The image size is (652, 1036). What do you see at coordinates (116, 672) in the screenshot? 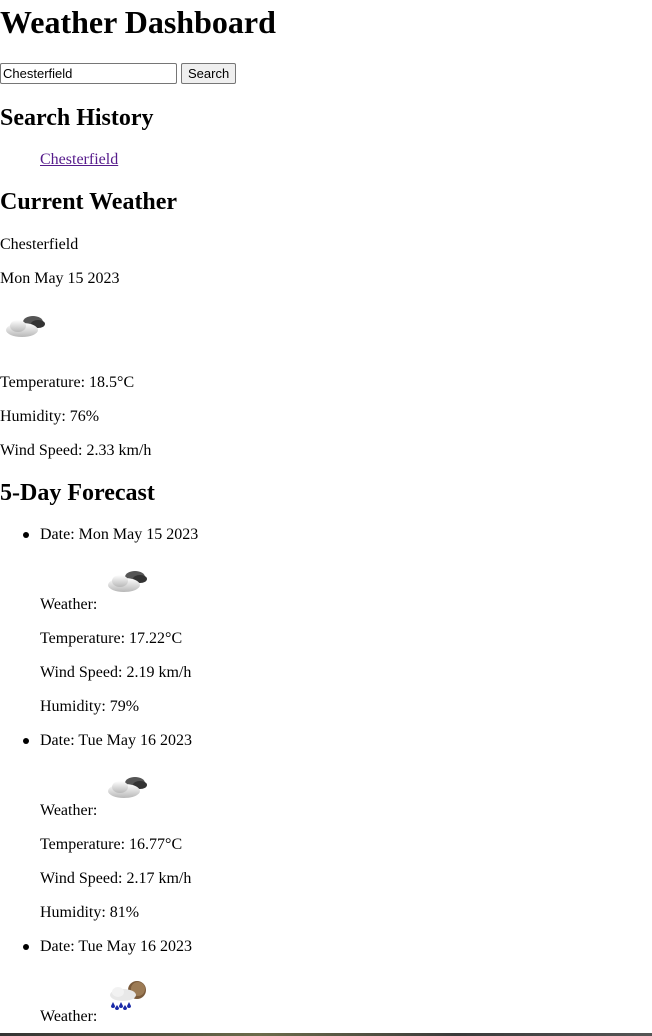
I see `forecast-wind-speed: Wind Speed: 2.19 km/h` at bounding box center [116, 672].